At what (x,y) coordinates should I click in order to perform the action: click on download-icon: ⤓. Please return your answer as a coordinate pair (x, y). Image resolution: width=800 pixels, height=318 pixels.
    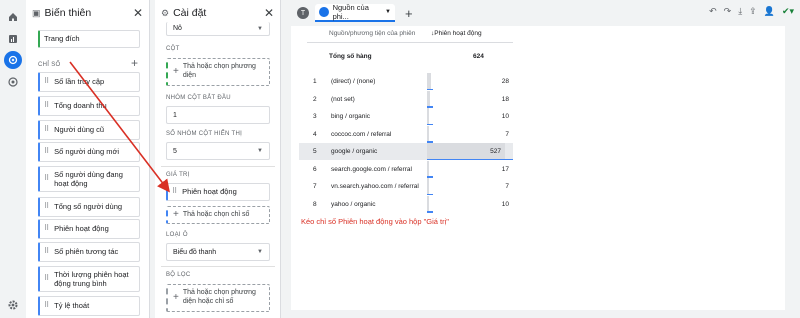
    Looking at the image, I should click on (740, 11).